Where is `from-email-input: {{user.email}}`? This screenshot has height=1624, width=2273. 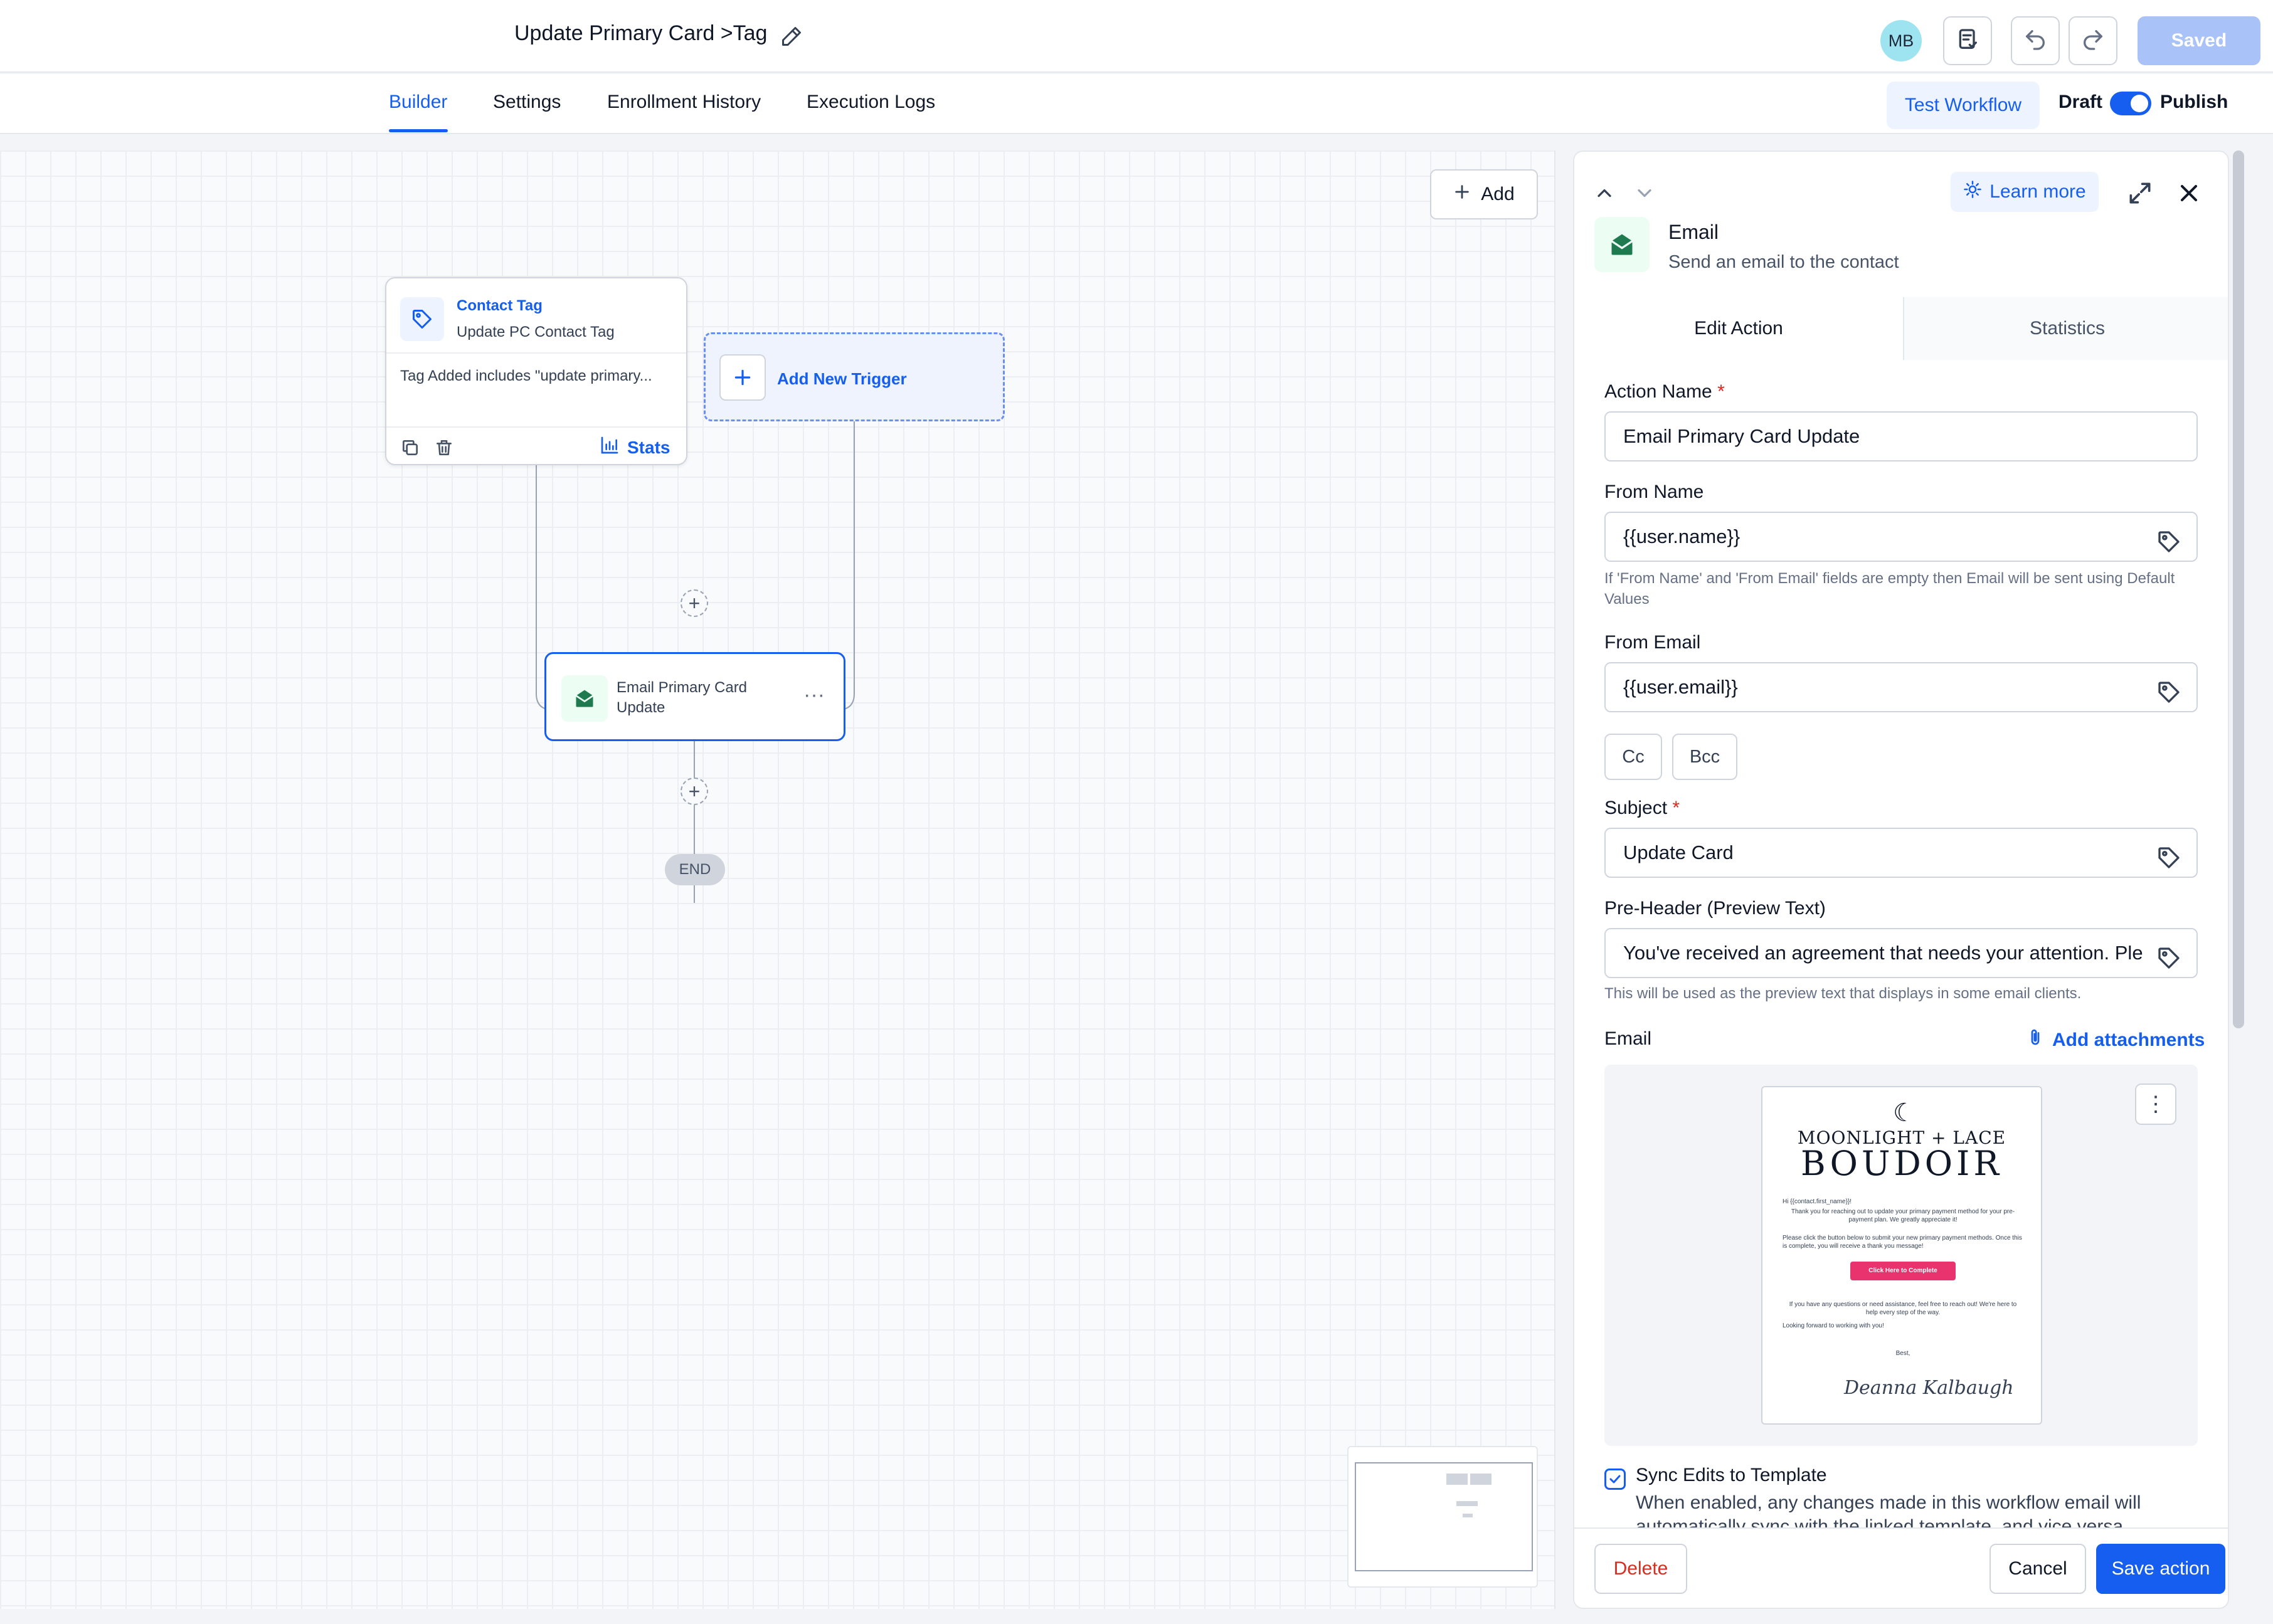
from-email-input: {{user.email}} is located at coordinates (1901, 687).